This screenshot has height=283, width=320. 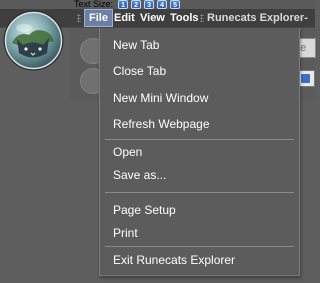 What do you see at coordinates (144, 210) in the screenshot?
I see `menu-item-page-setup: Page Setup` at bounding box center [144, 210].